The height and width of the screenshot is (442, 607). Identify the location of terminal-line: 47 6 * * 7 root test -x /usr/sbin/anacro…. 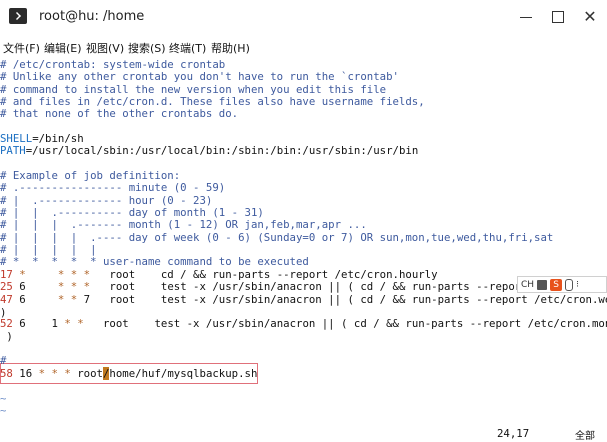
(303, 299).